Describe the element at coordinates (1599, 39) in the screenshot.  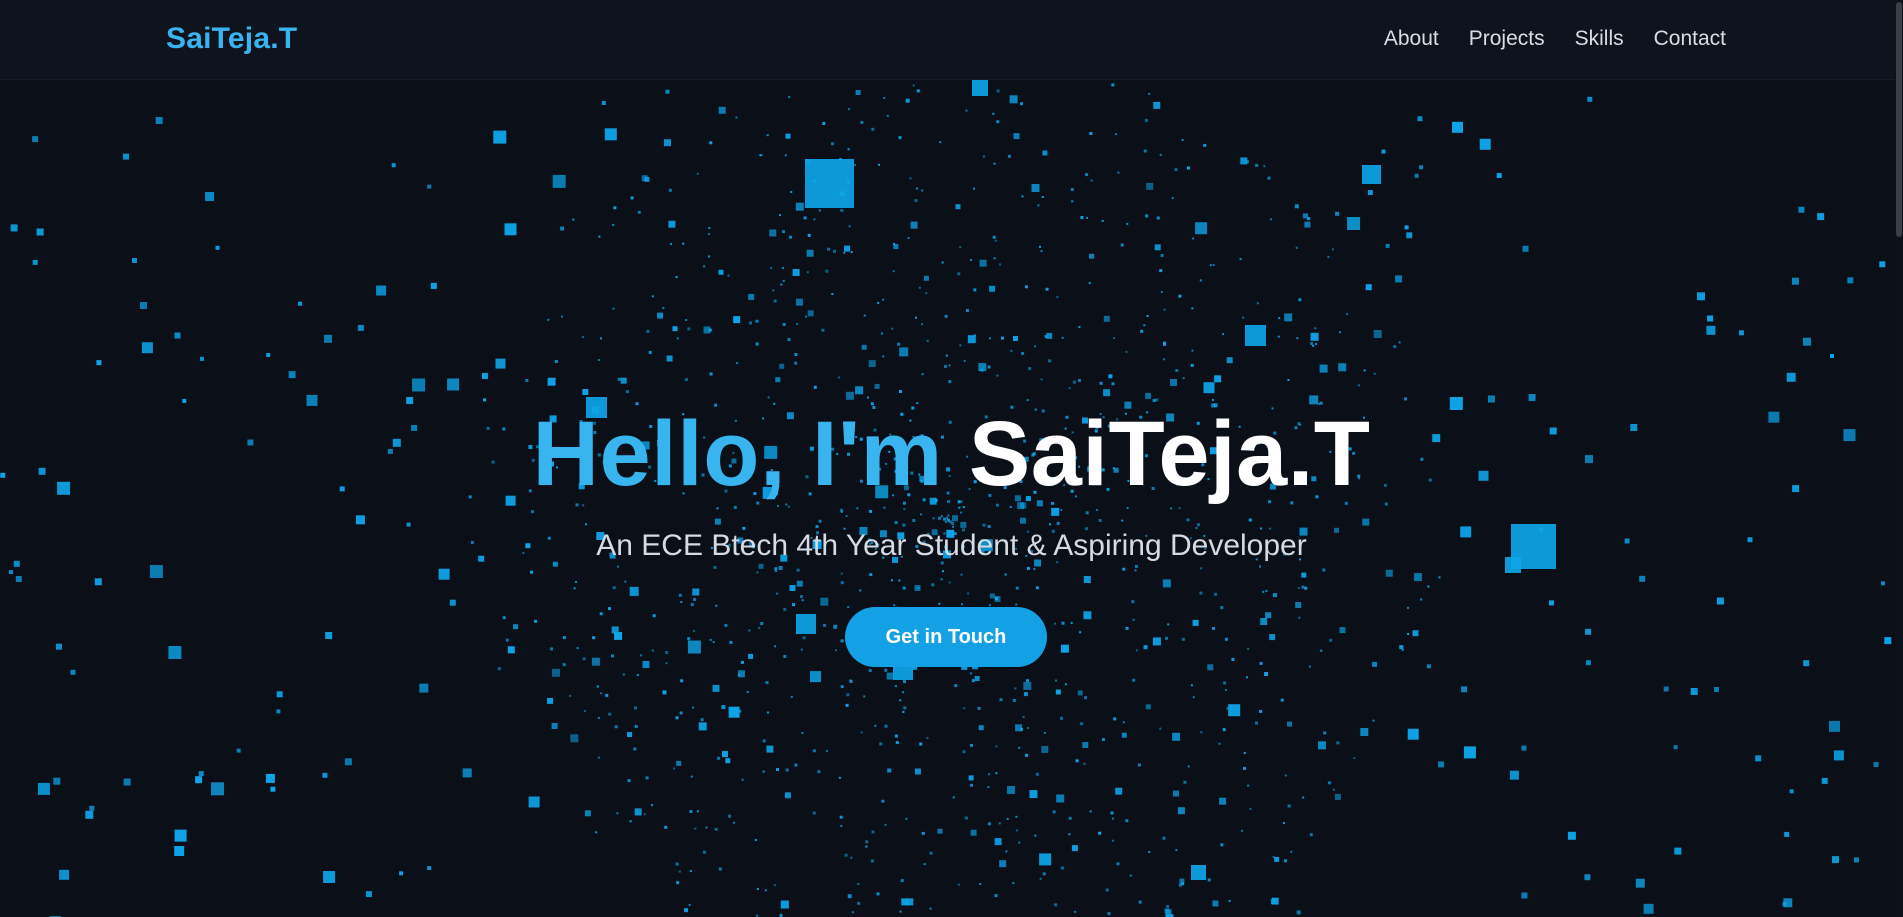
I see `nav-link-skills: Skills` at that location.